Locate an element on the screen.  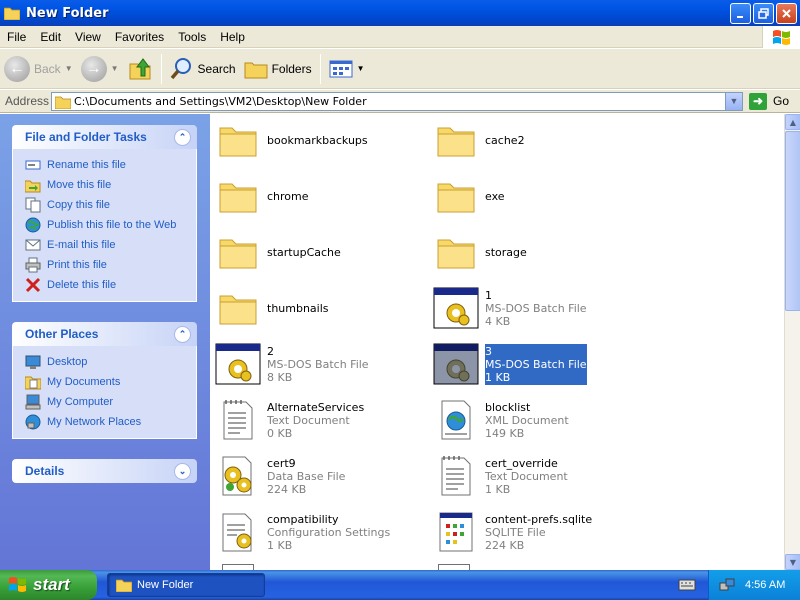
scroll-down-button: ▼ is located at coordinates (792, 562).